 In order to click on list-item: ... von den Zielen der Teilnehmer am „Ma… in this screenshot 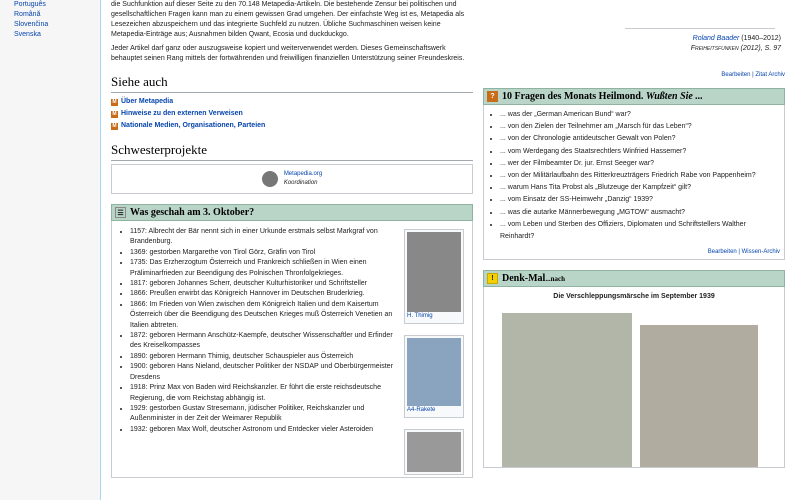, I will do `click(640, 127)`.